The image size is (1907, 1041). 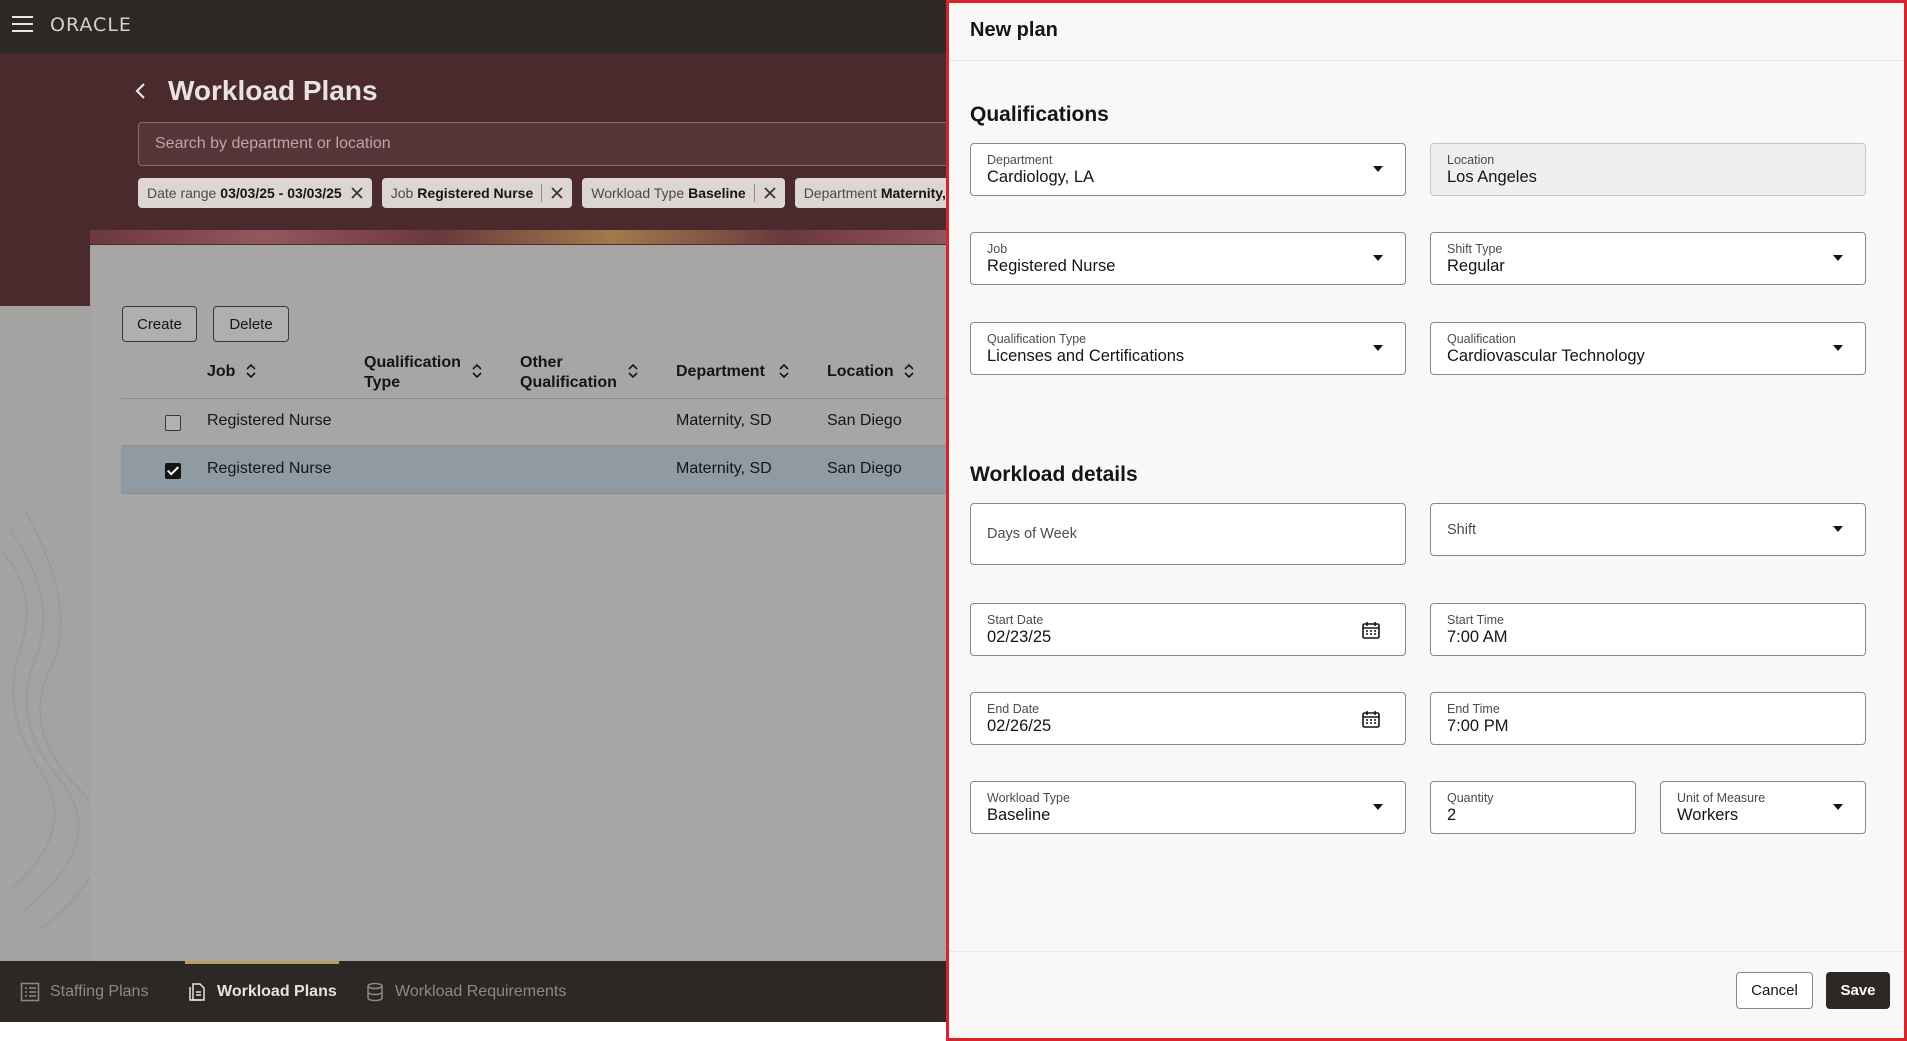 What do you see at coordinates (1086, 356) in the screenshot?
I see `field-value: Licenses and Certifications` at bounding box center [1086, 356].